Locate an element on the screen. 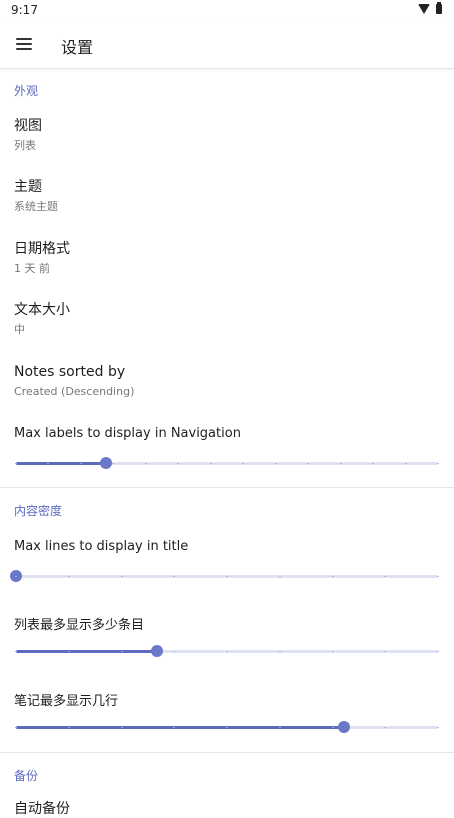 The image size is (454, 818). slider-label-note-lines: 笔记最多显示几行 is located at coordinates (66, 701).